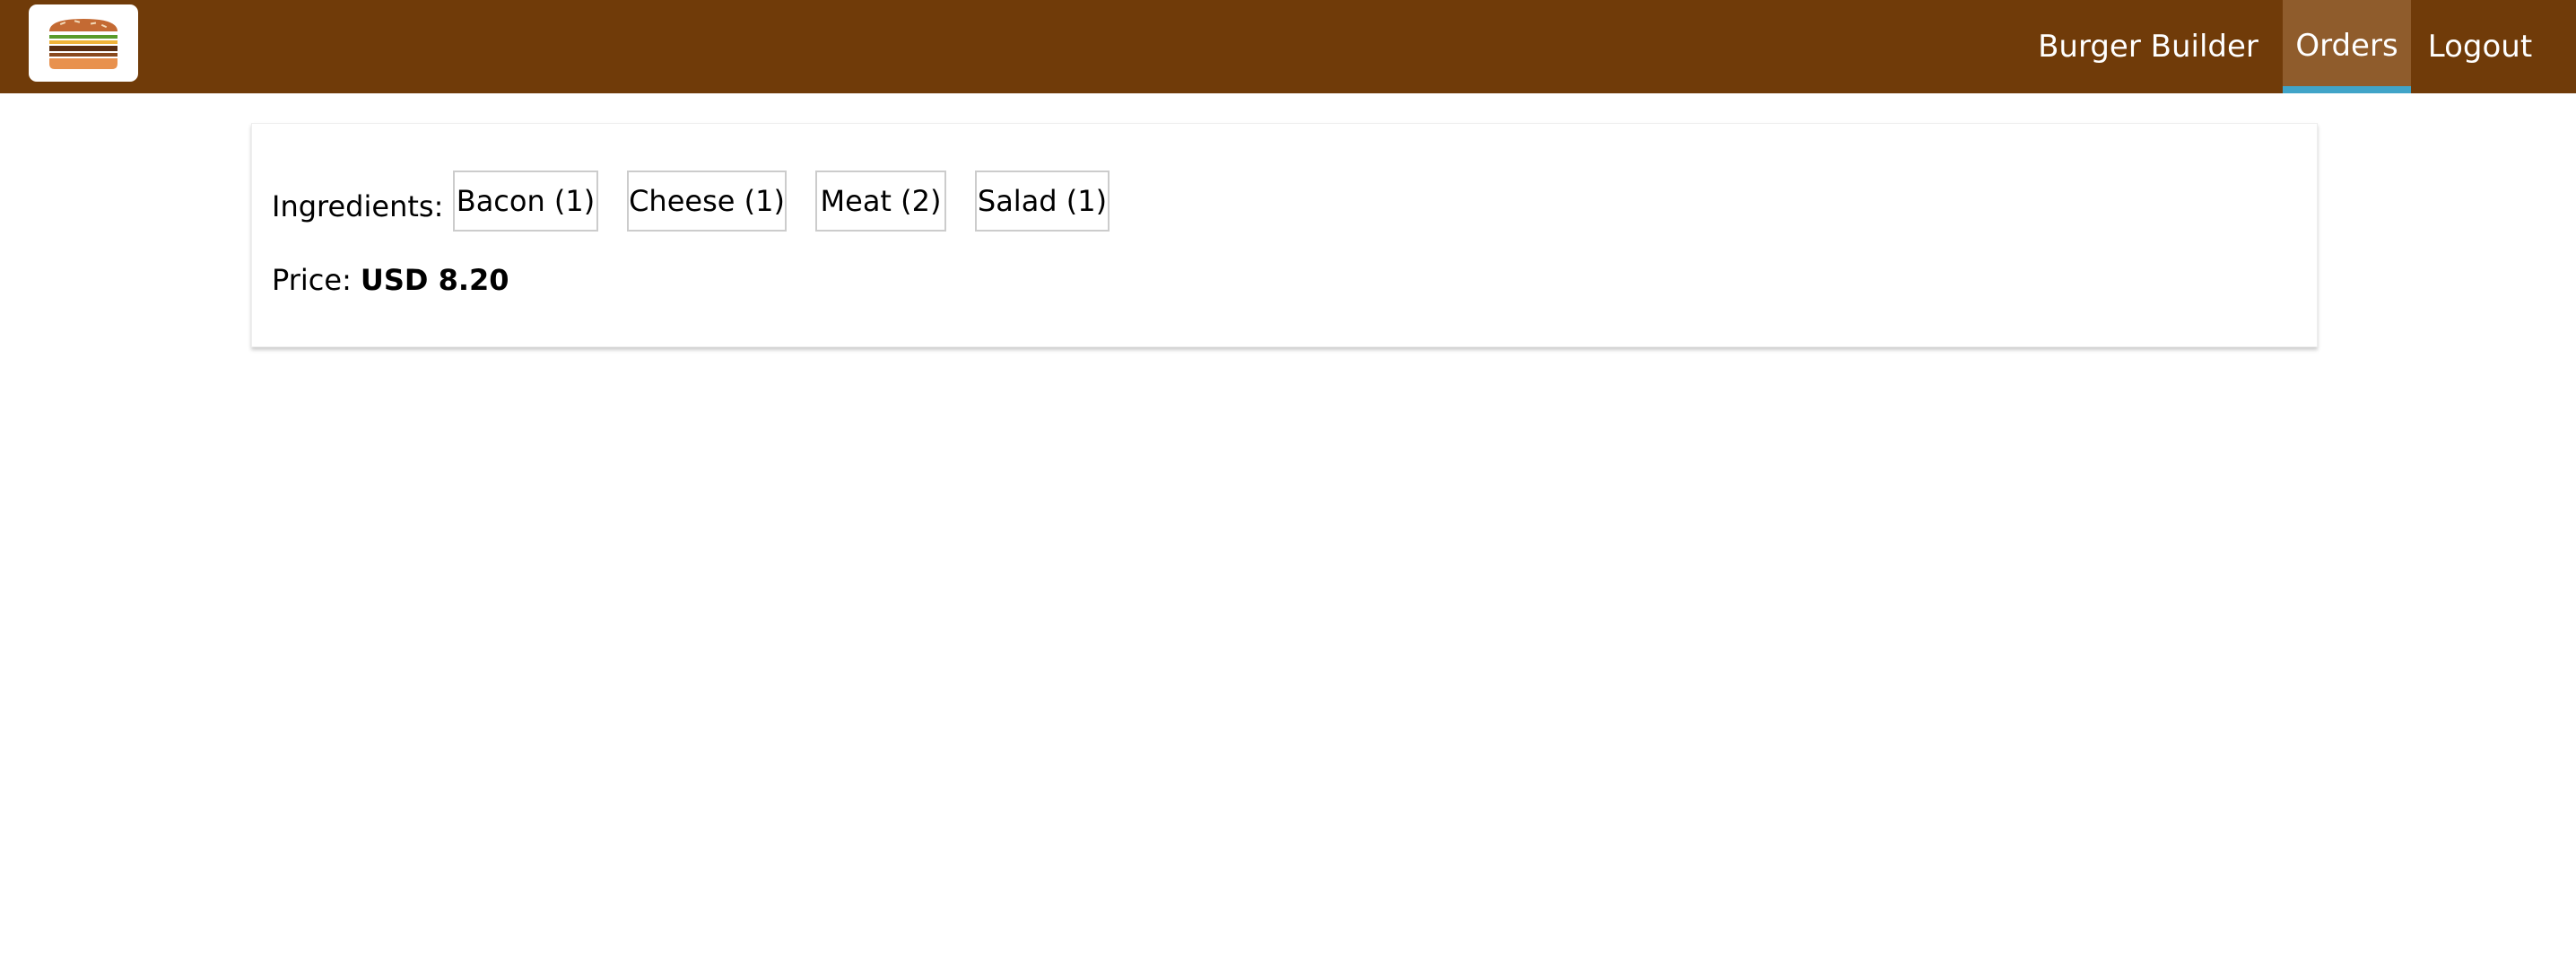  Describe the element at coordinates (2480, 46) in the screenshot. I see `nav-item-logout: Logout` at that location.